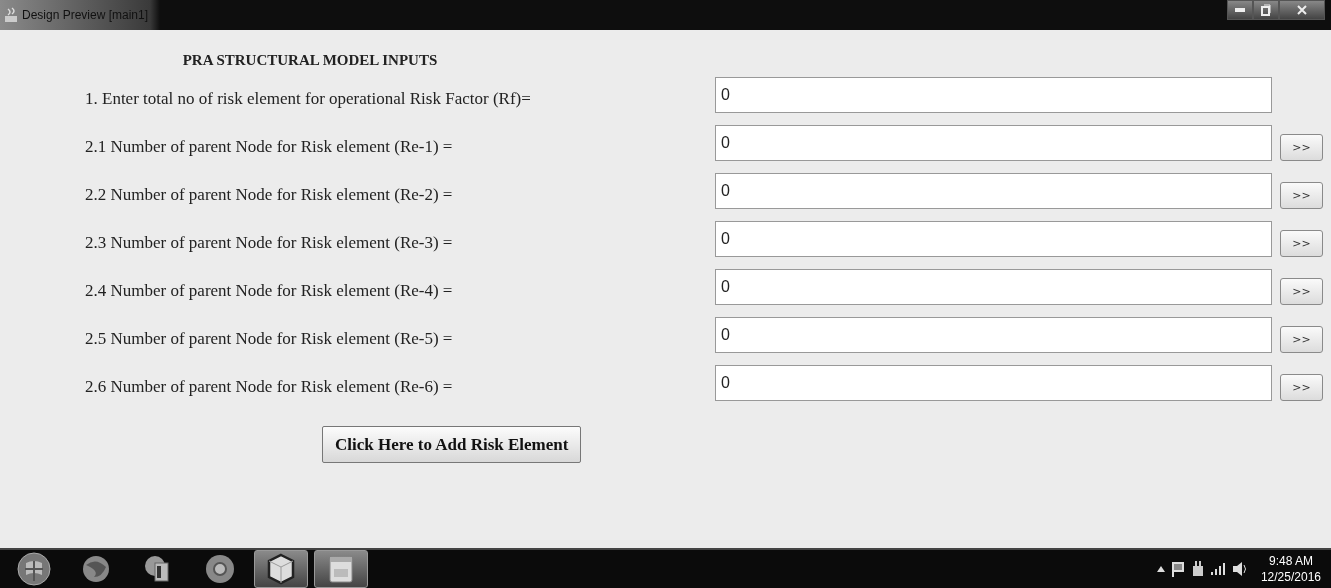 The width and height of the screenshot is (1331, 588). I want to click on app-icon, so click(11, 15).